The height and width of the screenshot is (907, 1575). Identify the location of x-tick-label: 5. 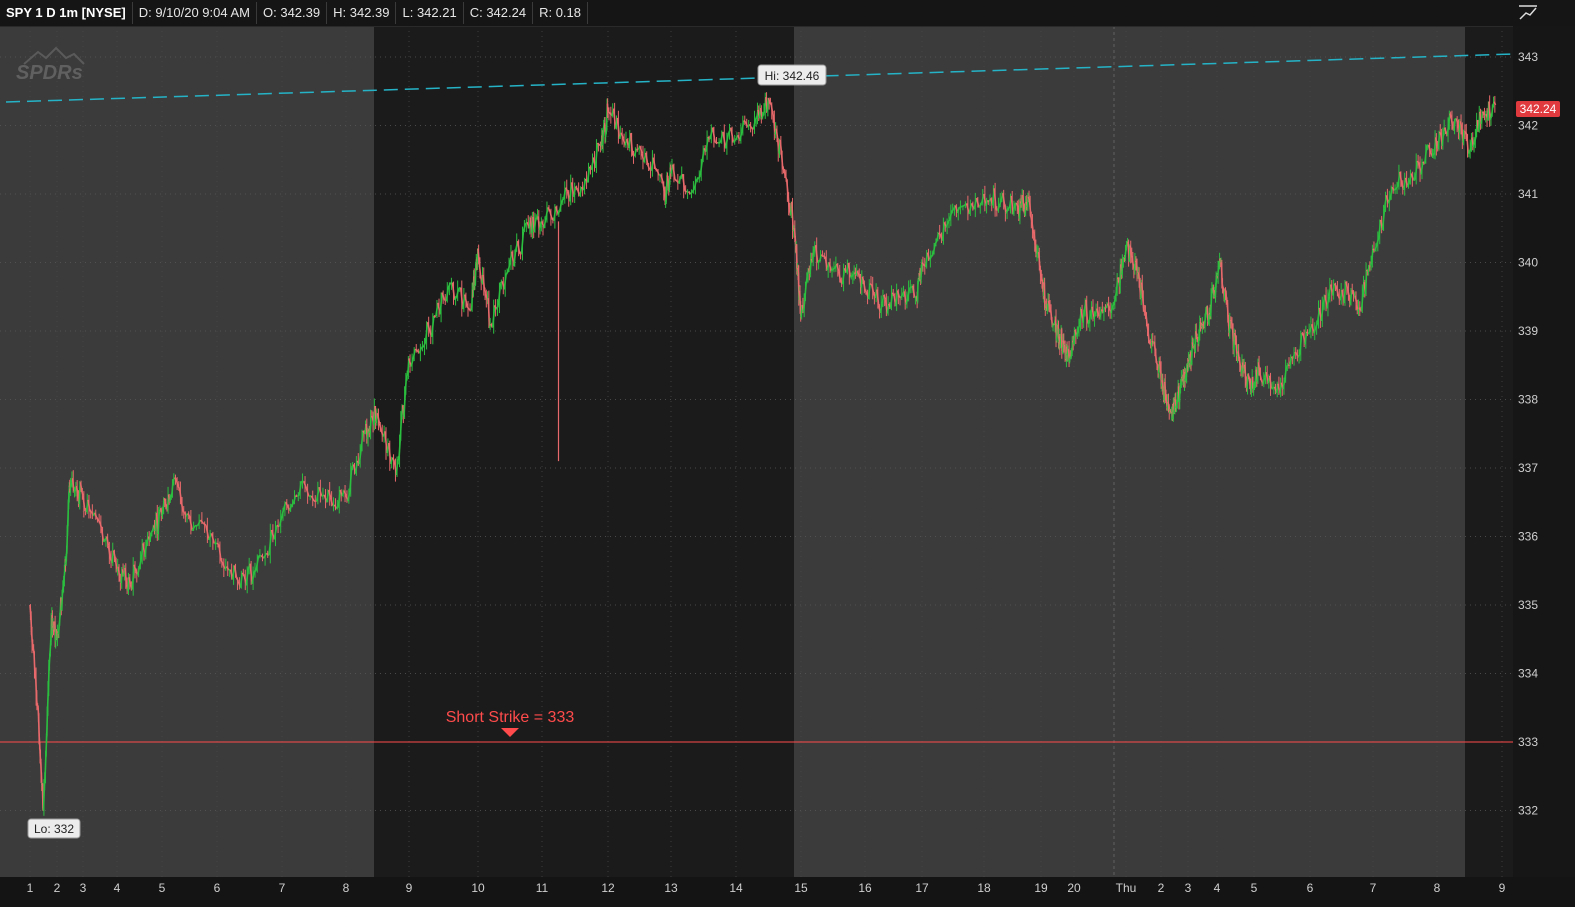
(162, 888).